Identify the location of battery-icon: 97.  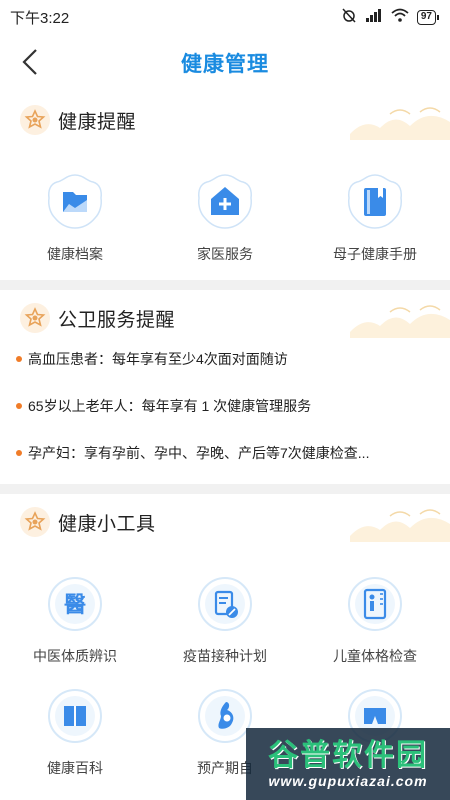
(428, 17).